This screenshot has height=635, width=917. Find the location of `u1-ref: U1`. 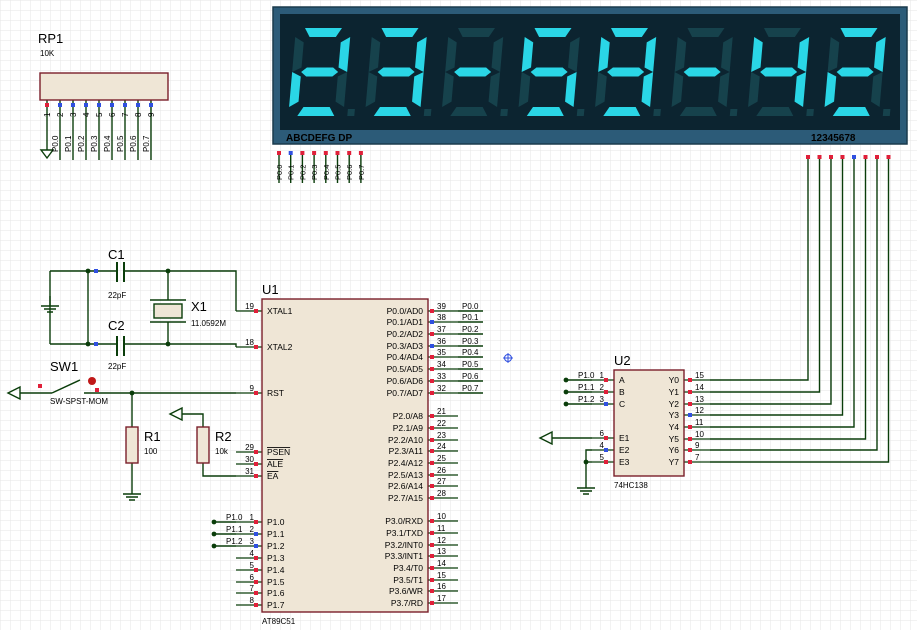

u1-ref: U1 is located at coordinates (270, 289).